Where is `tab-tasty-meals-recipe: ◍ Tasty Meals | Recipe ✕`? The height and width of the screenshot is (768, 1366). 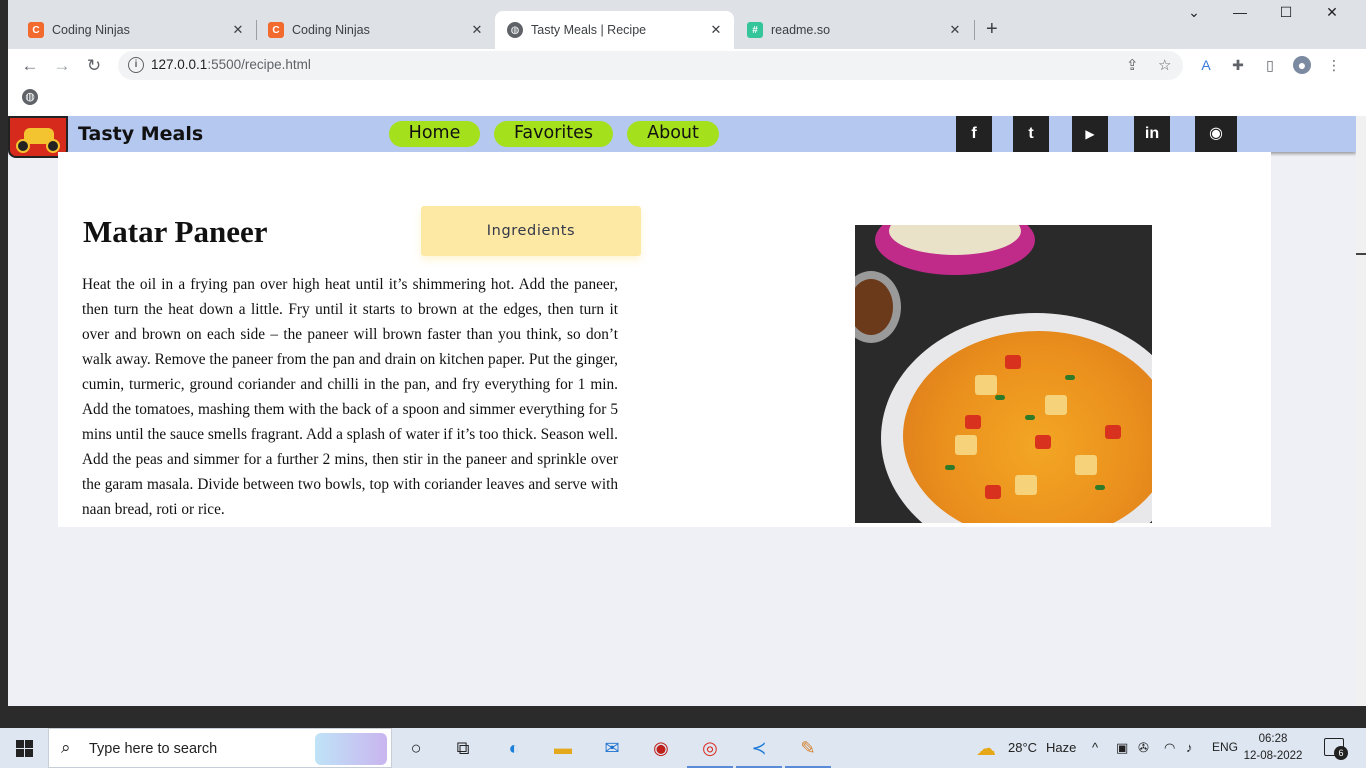
tab-tasty-meals-recipe: ◍ Tasty Meals | Recipe ✕ is located at coordinates (614, 30).